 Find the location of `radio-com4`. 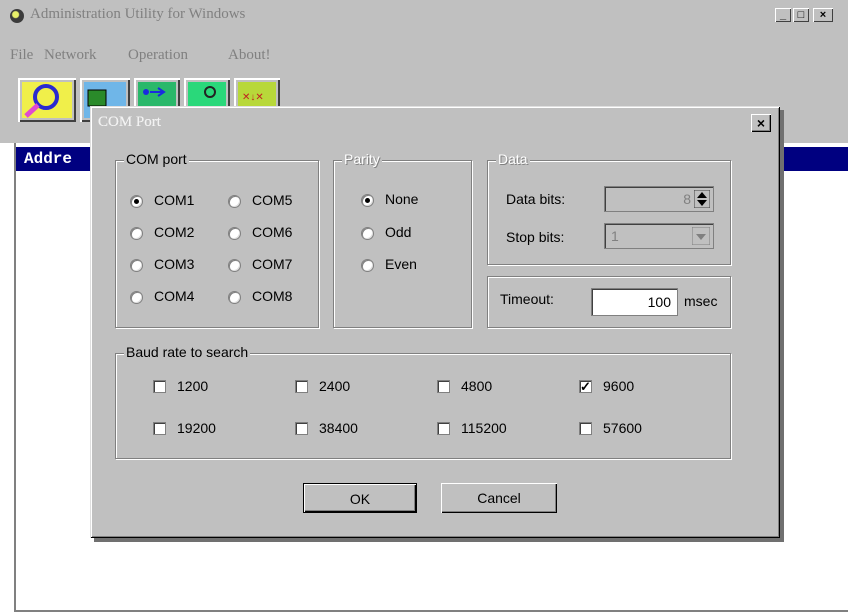

radio-com4 is located at coordinates (136, 297).